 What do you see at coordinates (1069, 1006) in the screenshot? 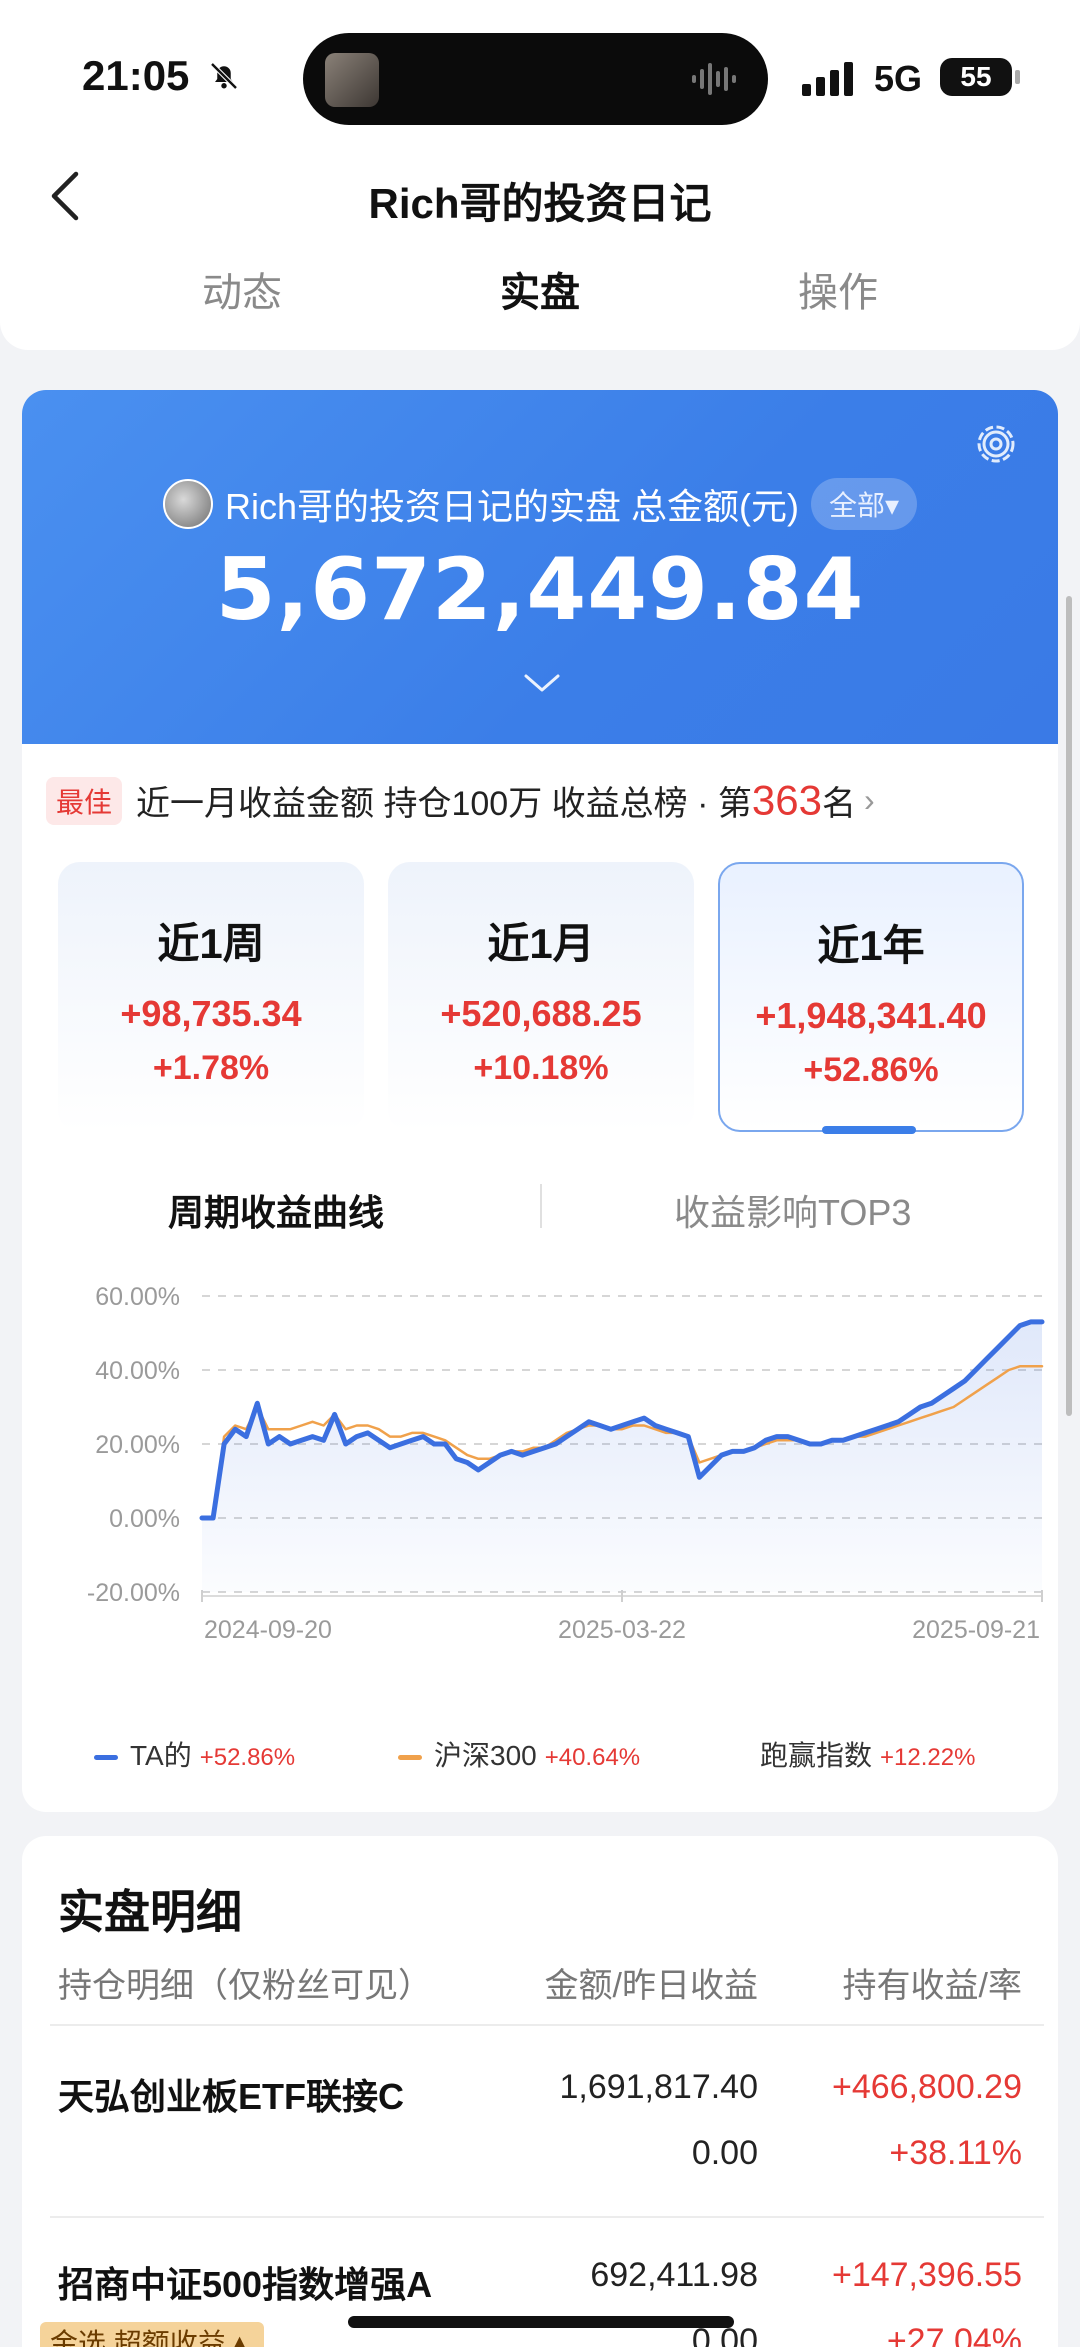
I see `scrollbar` at bounding box center [1069, 1006].